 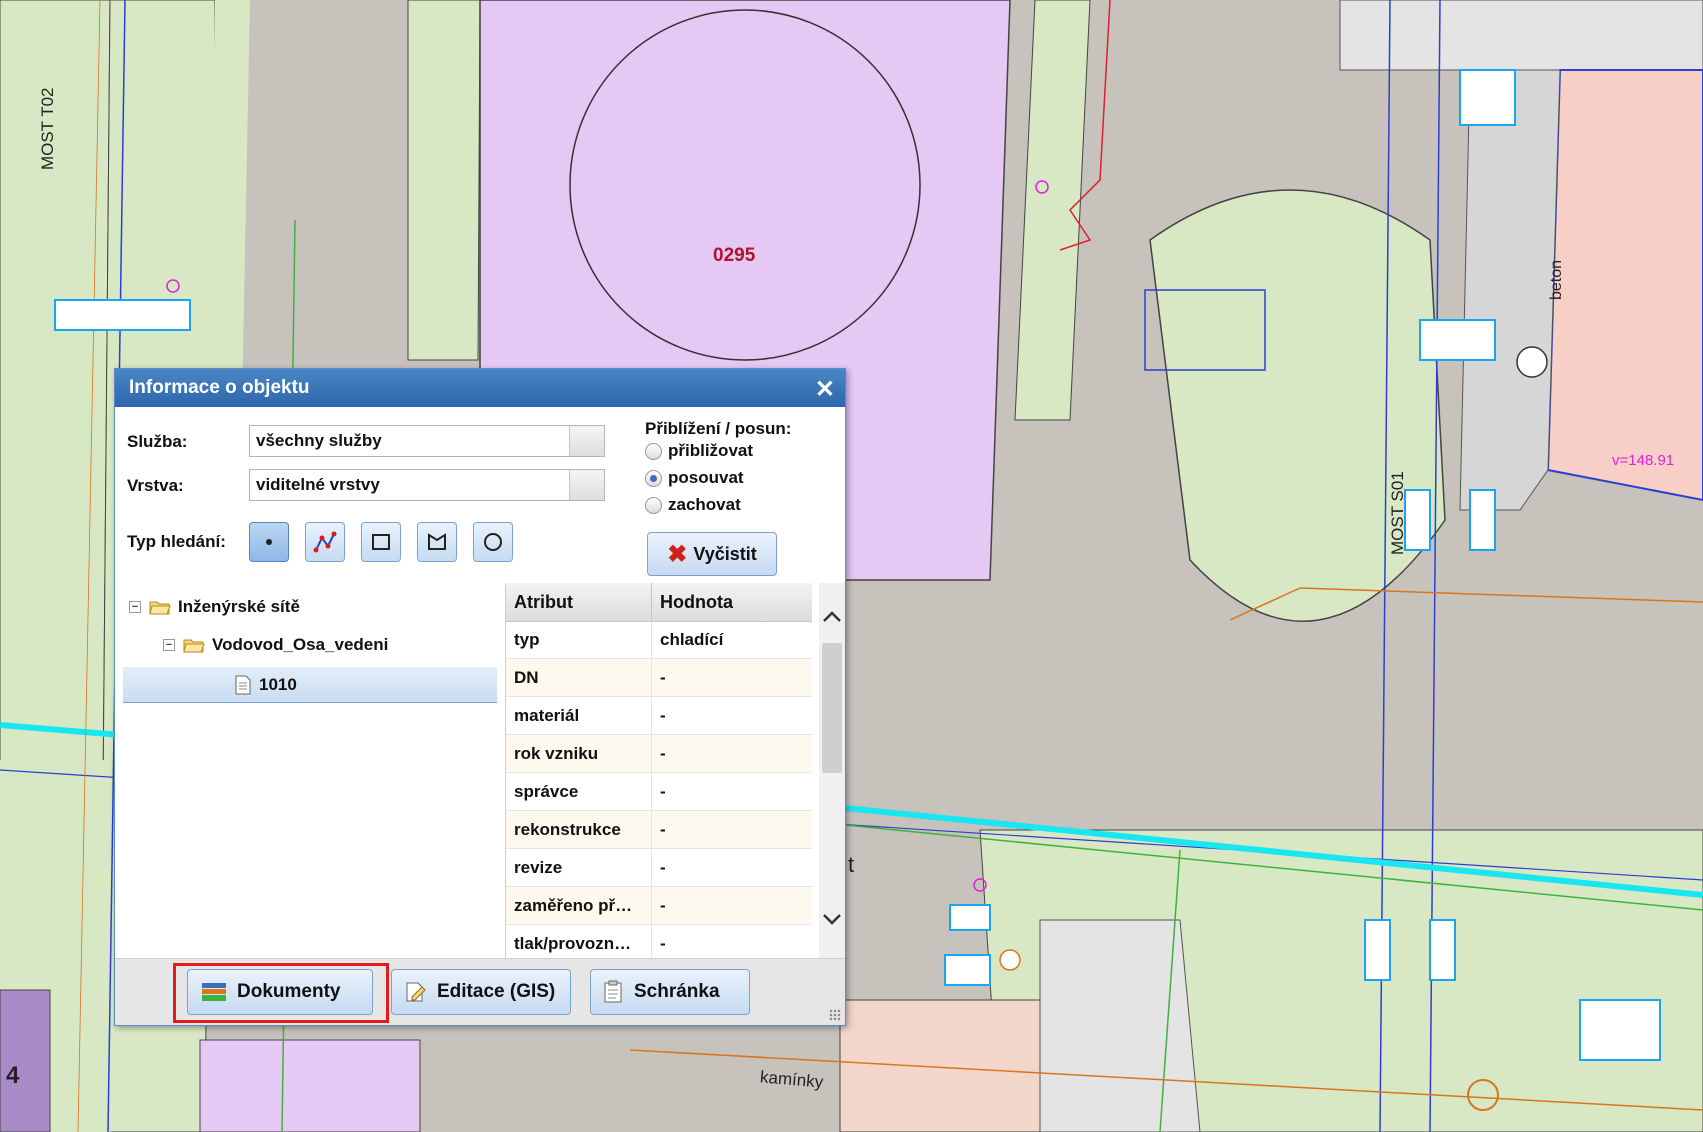 I want to click on map-label-parcel: 0295, so click(x=734, y=255).